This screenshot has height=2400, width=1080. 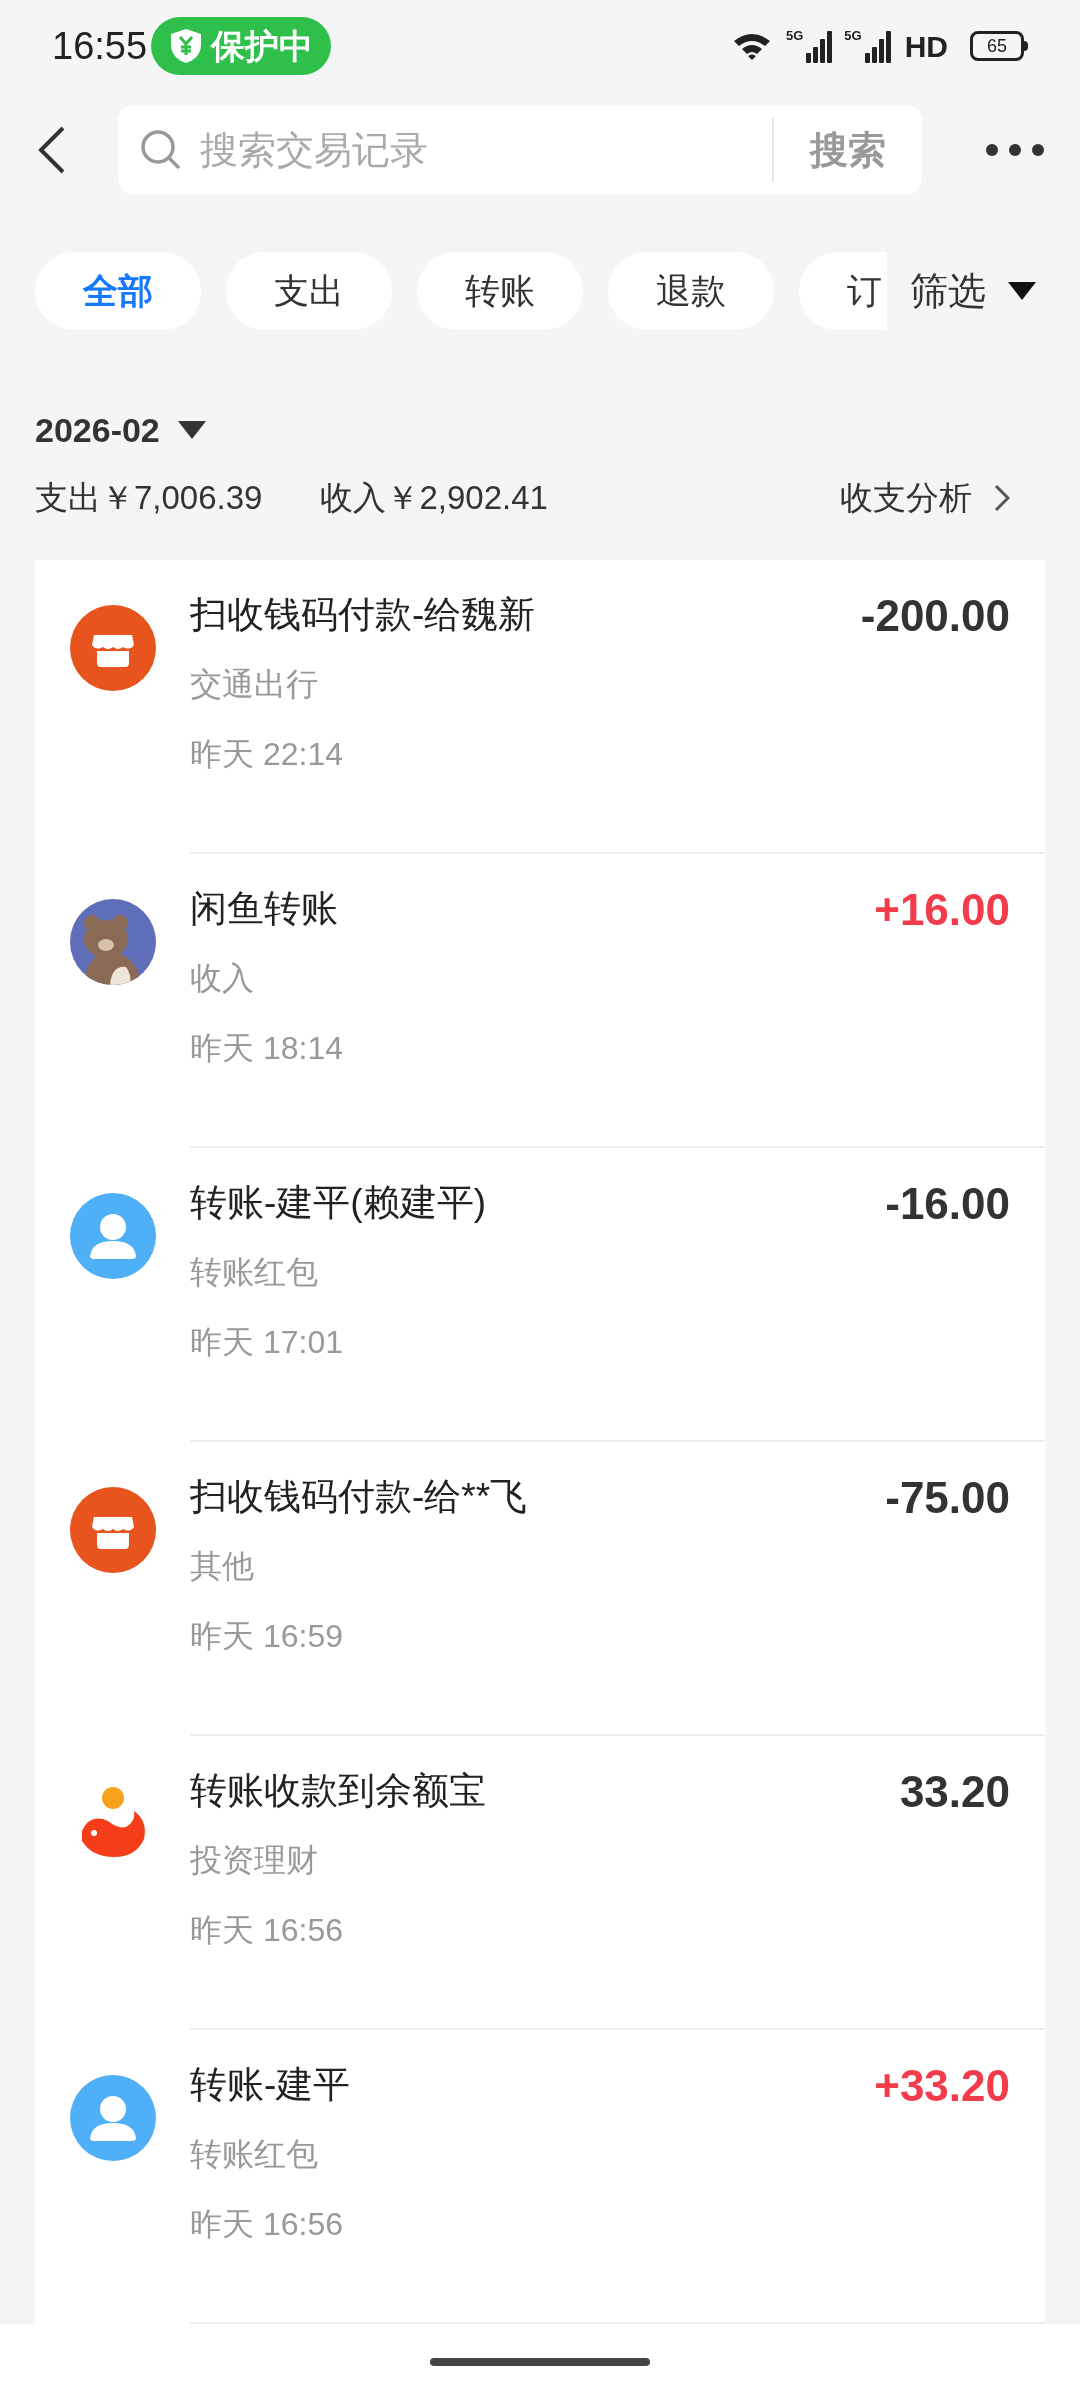 I want to click on filter-button: 筛选, so click(x=963, y=291).